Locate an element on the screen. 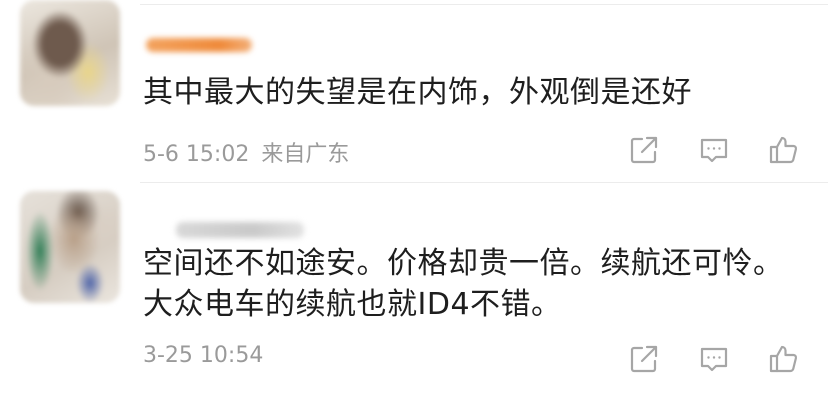 The width and height of the screenshot is (828, 407). comment-date: 3-25 10:54 is located at coordinates (203, 355).